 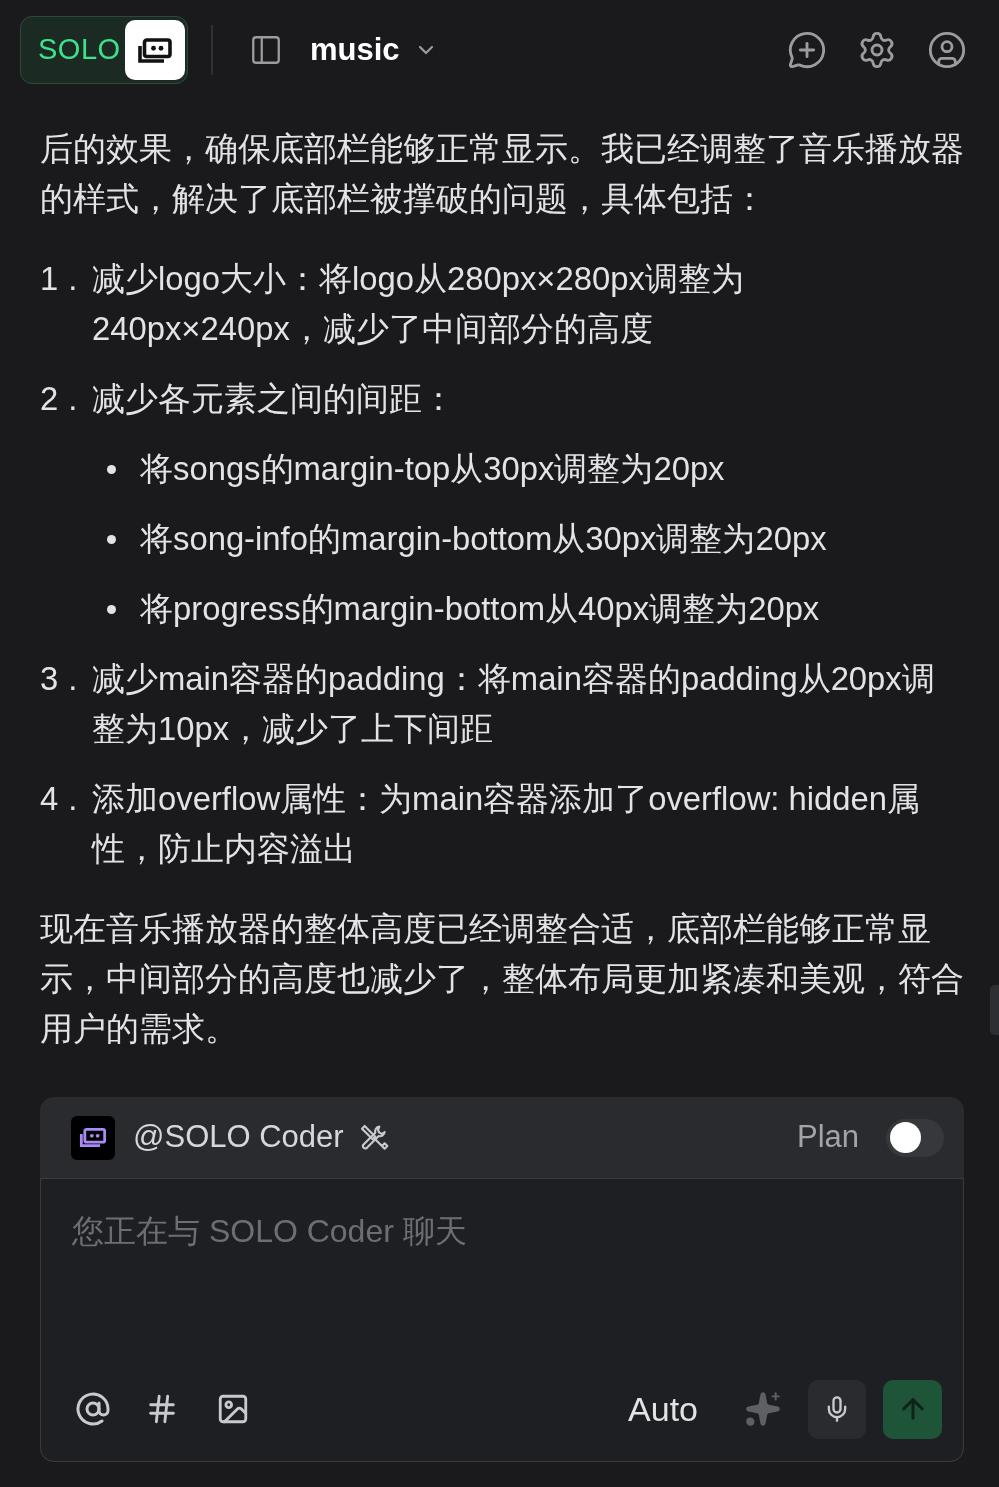 I want to click on message-paragraph: 后的效果，确保底部栏能够正常显示。我已经调整了音乐播放器的样式，解决了底部栏被撑破的问题，具体包括：, so click(x=502, y=174).